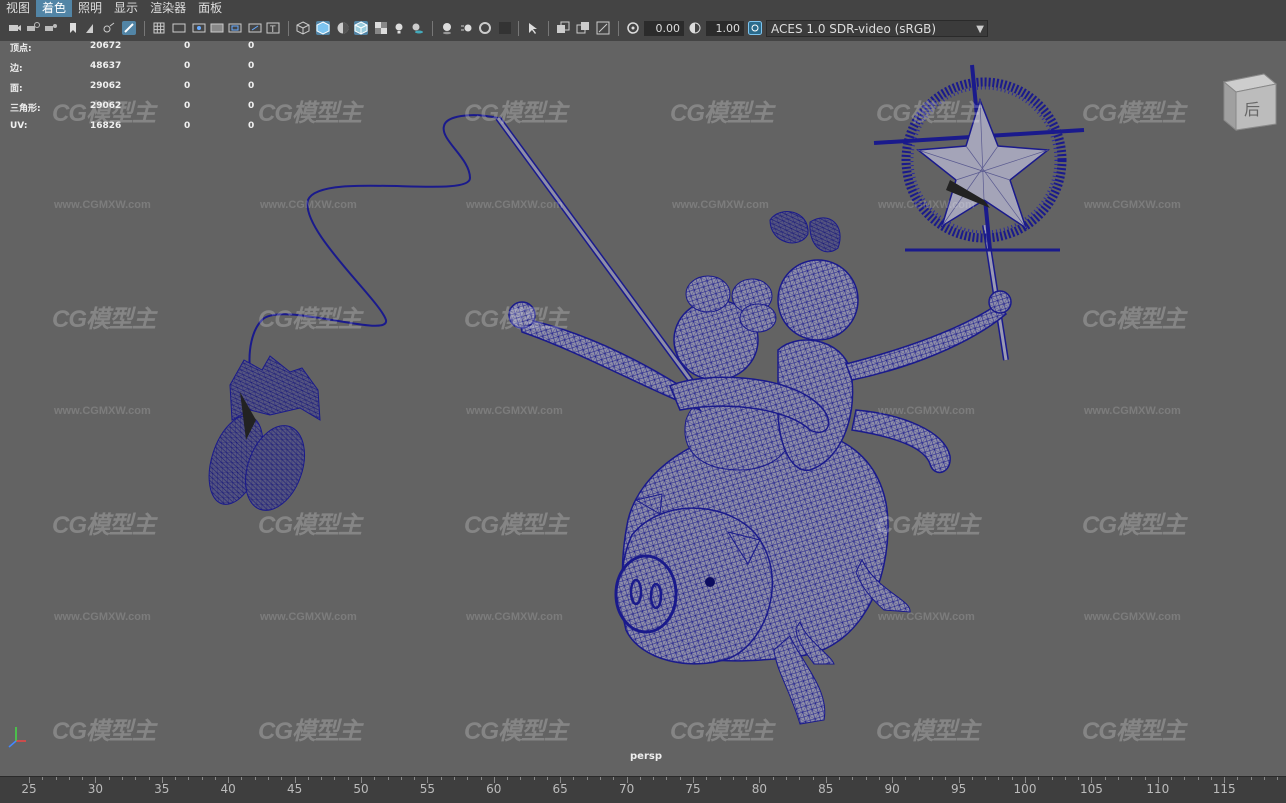 The width and height of the screenshot is (1286, 803). What do you see at coordinates (447, 28) in the screenshot?
I see `screen-space-ao-icon` at bounding box center [447, 28].